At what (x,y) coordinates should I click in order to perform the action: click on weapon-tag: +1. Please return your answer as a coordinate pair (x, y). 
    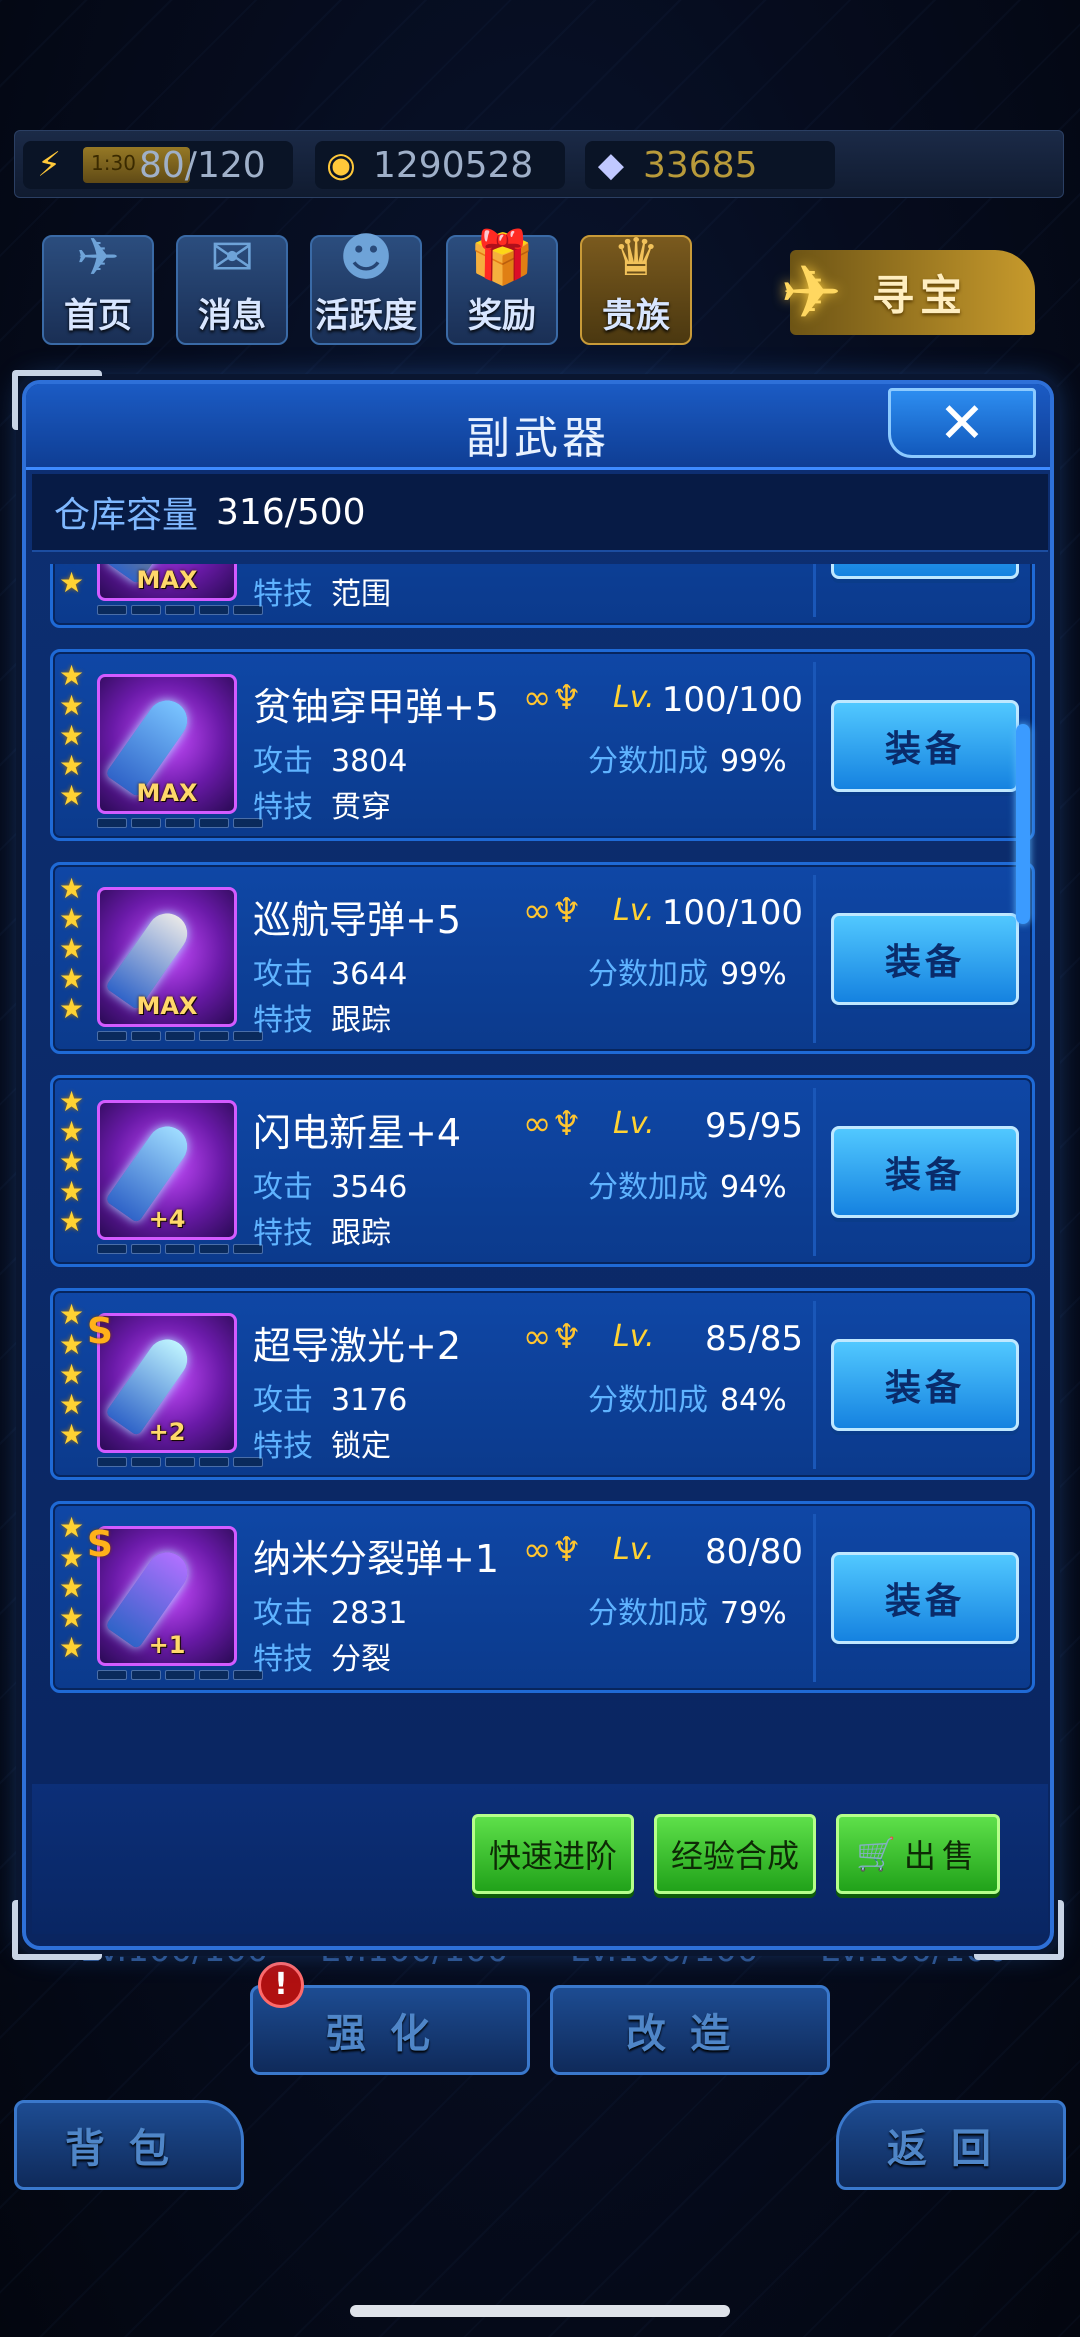
    Looking at the image, I should click on (167, 1645).